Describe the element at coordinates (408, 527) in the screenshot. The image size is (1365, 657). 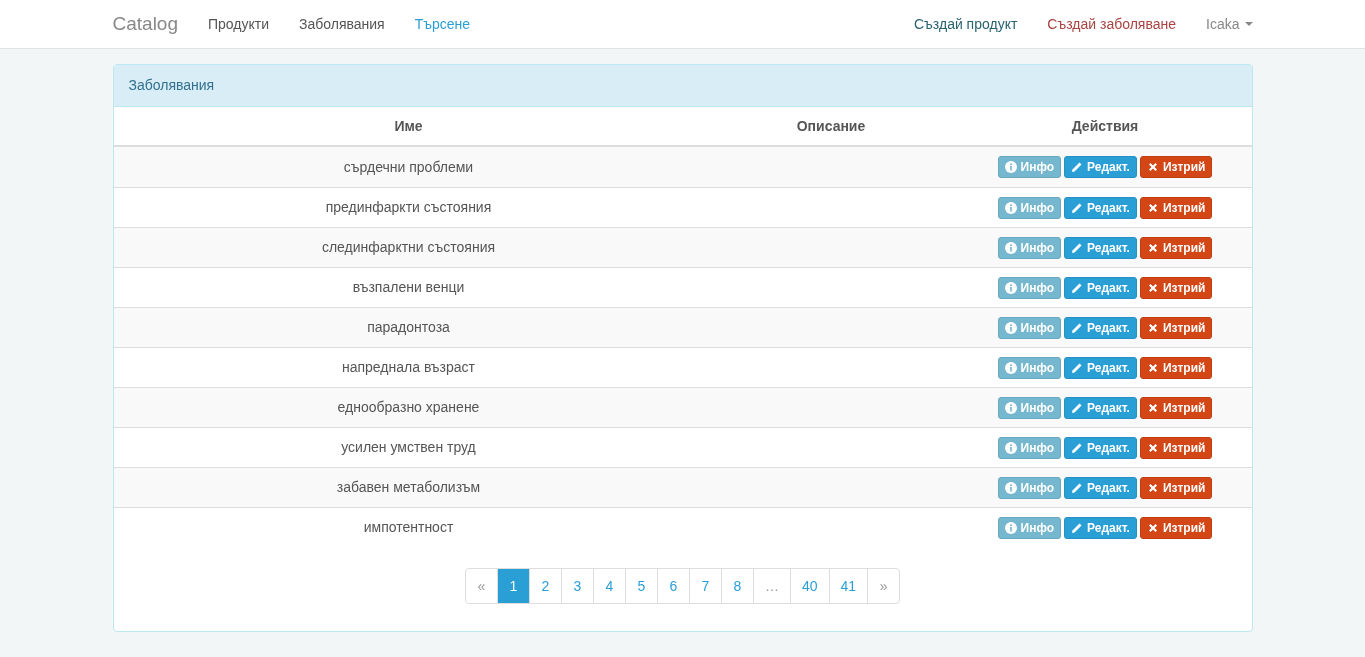
I see `table-cell-text: импотентност` at that location.